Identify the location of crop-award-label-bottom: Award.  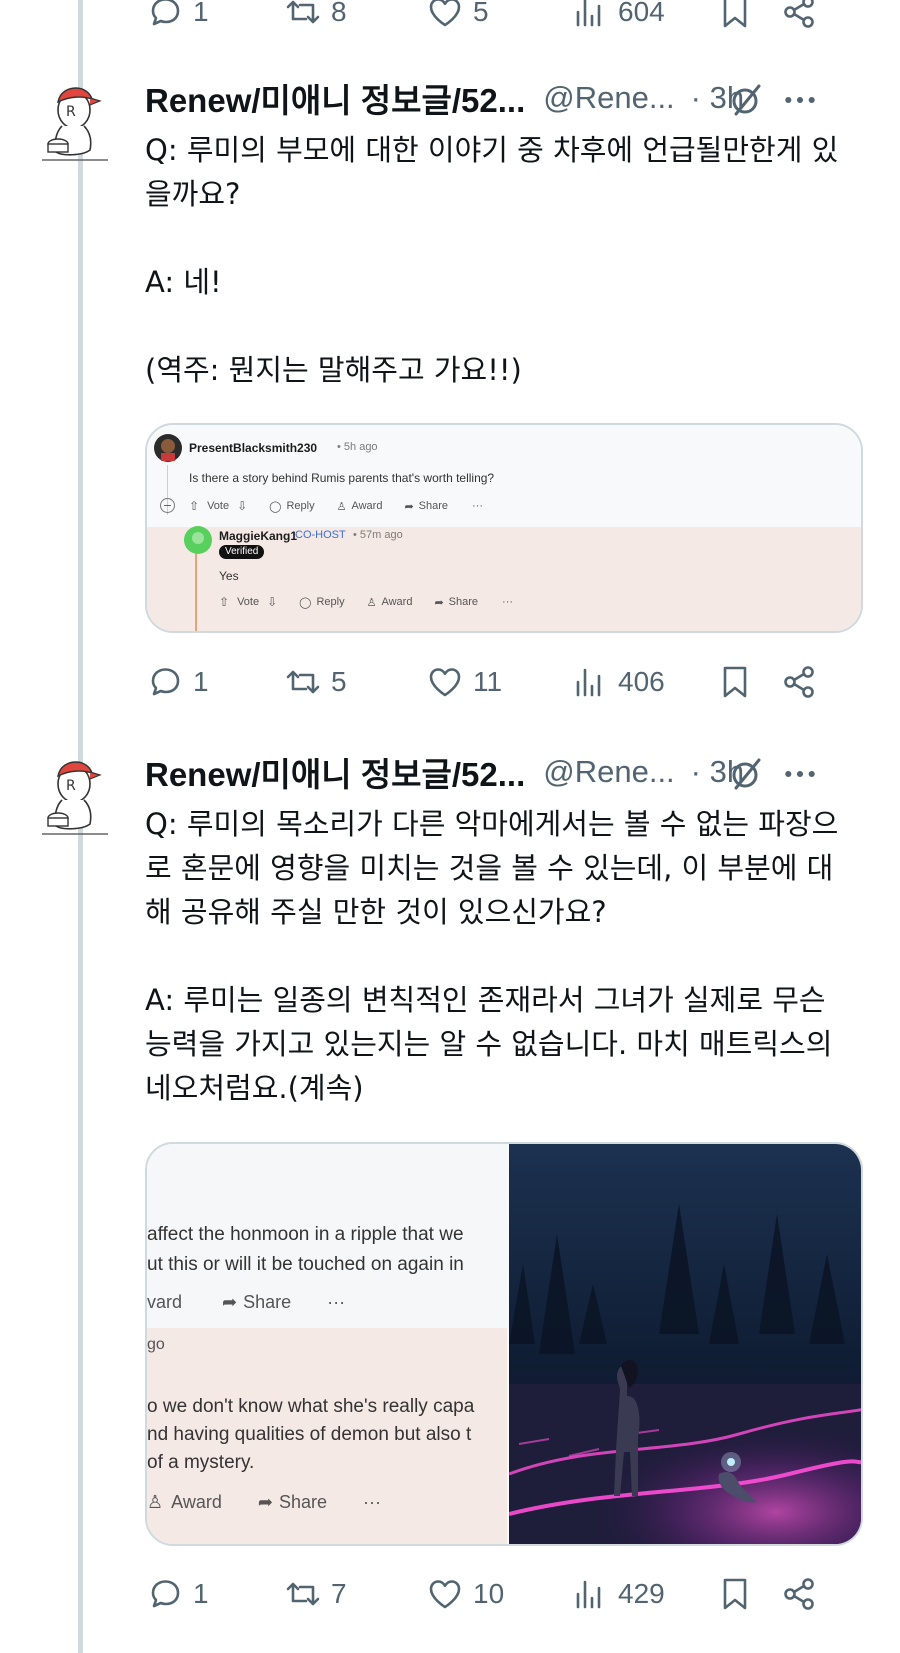
(196, 1502).